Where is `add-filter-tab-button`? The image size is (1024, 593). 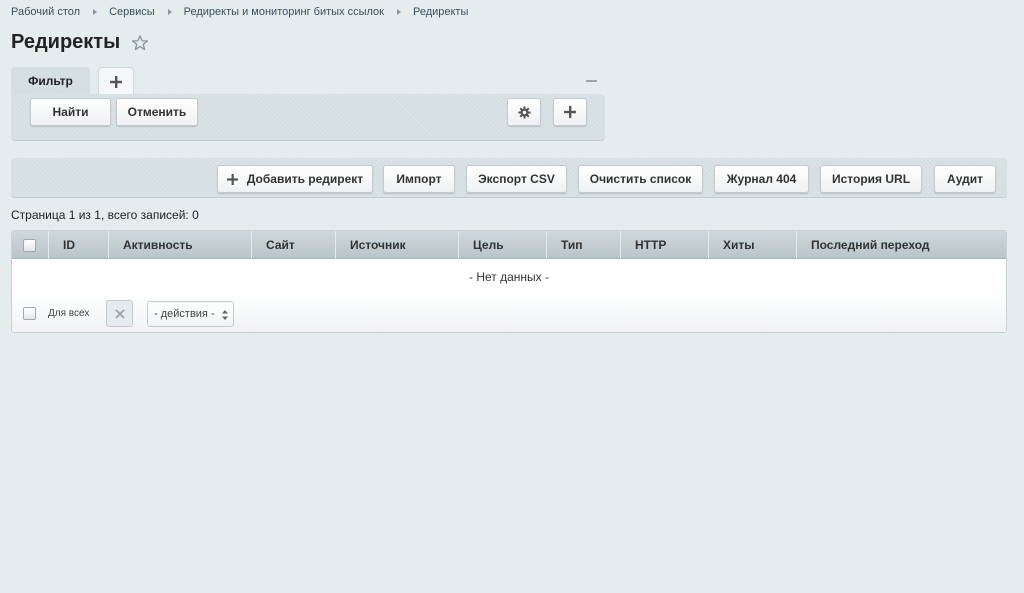 add-filter-tab-button is located at coordinates (116, 81).